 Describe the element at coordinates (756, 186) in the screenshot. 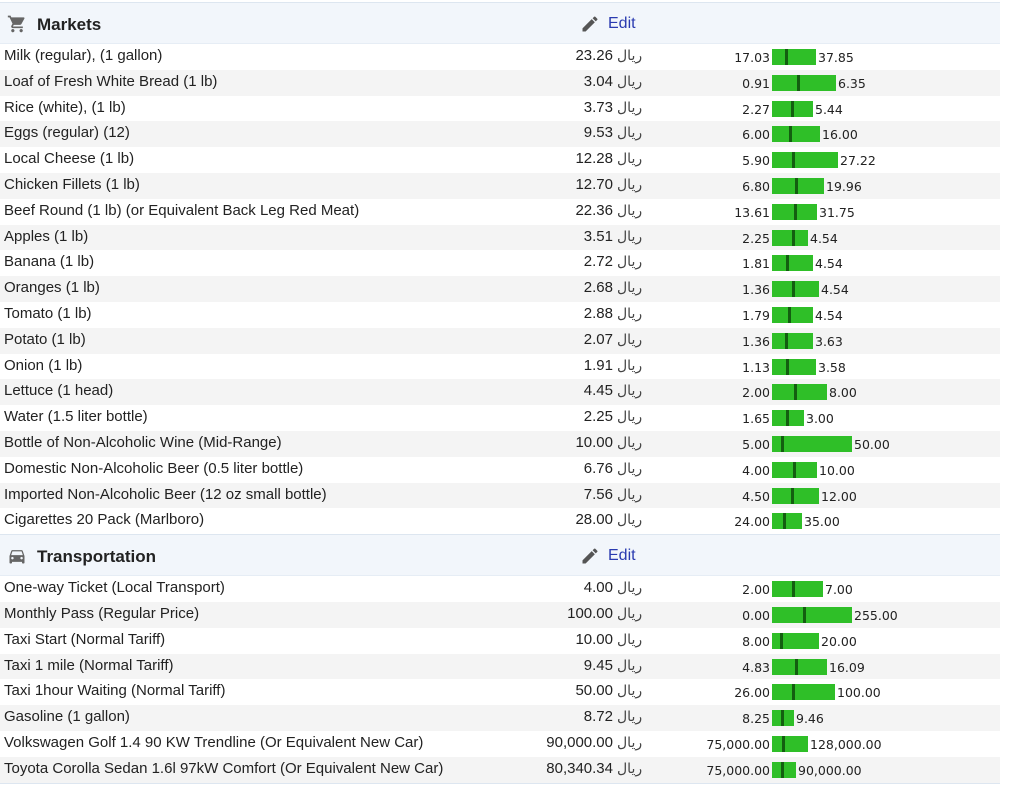

I see `range-low: 6.80` at that location.